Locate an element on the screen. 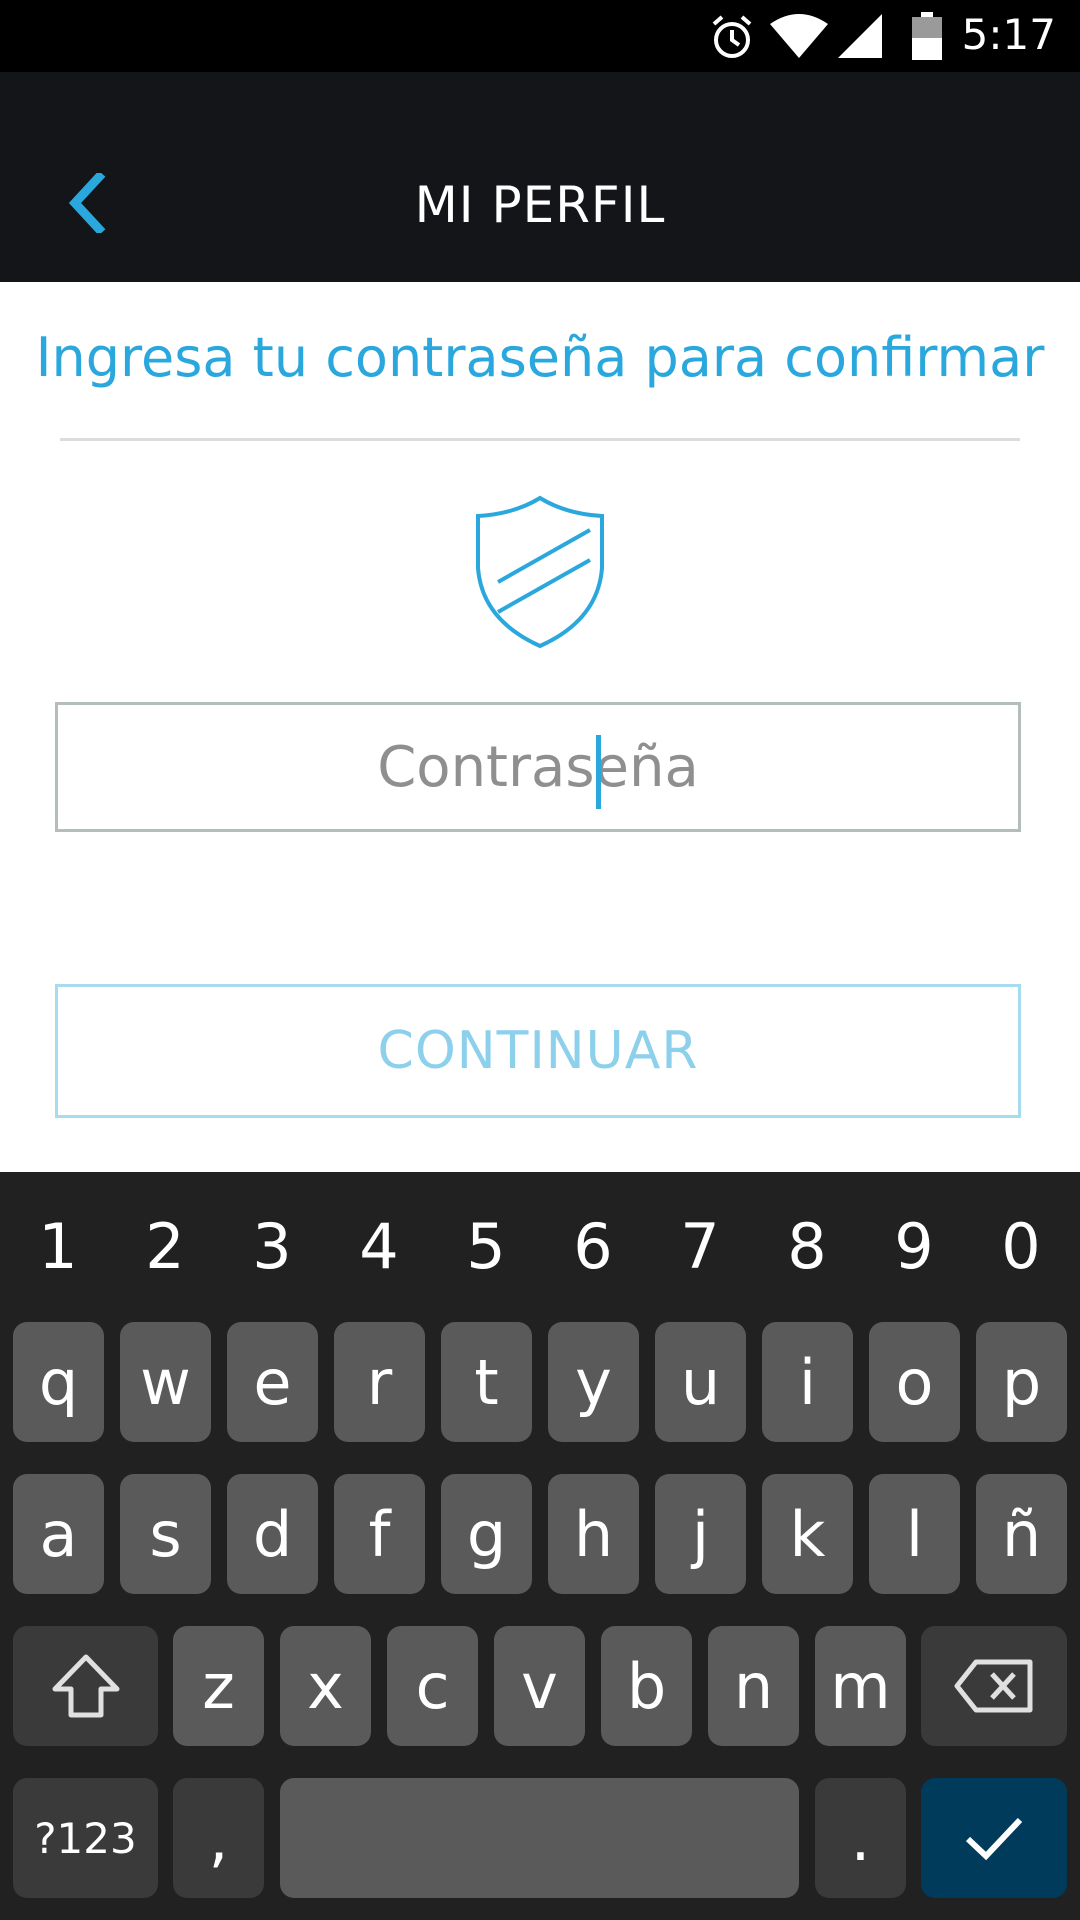  key-7: 7 is located at coordinates (700, 1246).